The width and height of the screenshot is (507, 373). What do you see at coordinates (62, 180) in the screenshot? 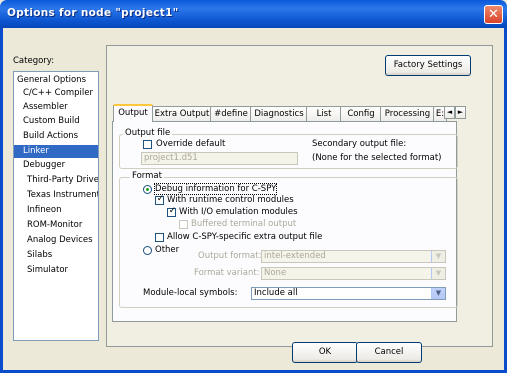
I see `category-item-third-party-driver: Third-Party Driver` at bounding box center [62, 180].